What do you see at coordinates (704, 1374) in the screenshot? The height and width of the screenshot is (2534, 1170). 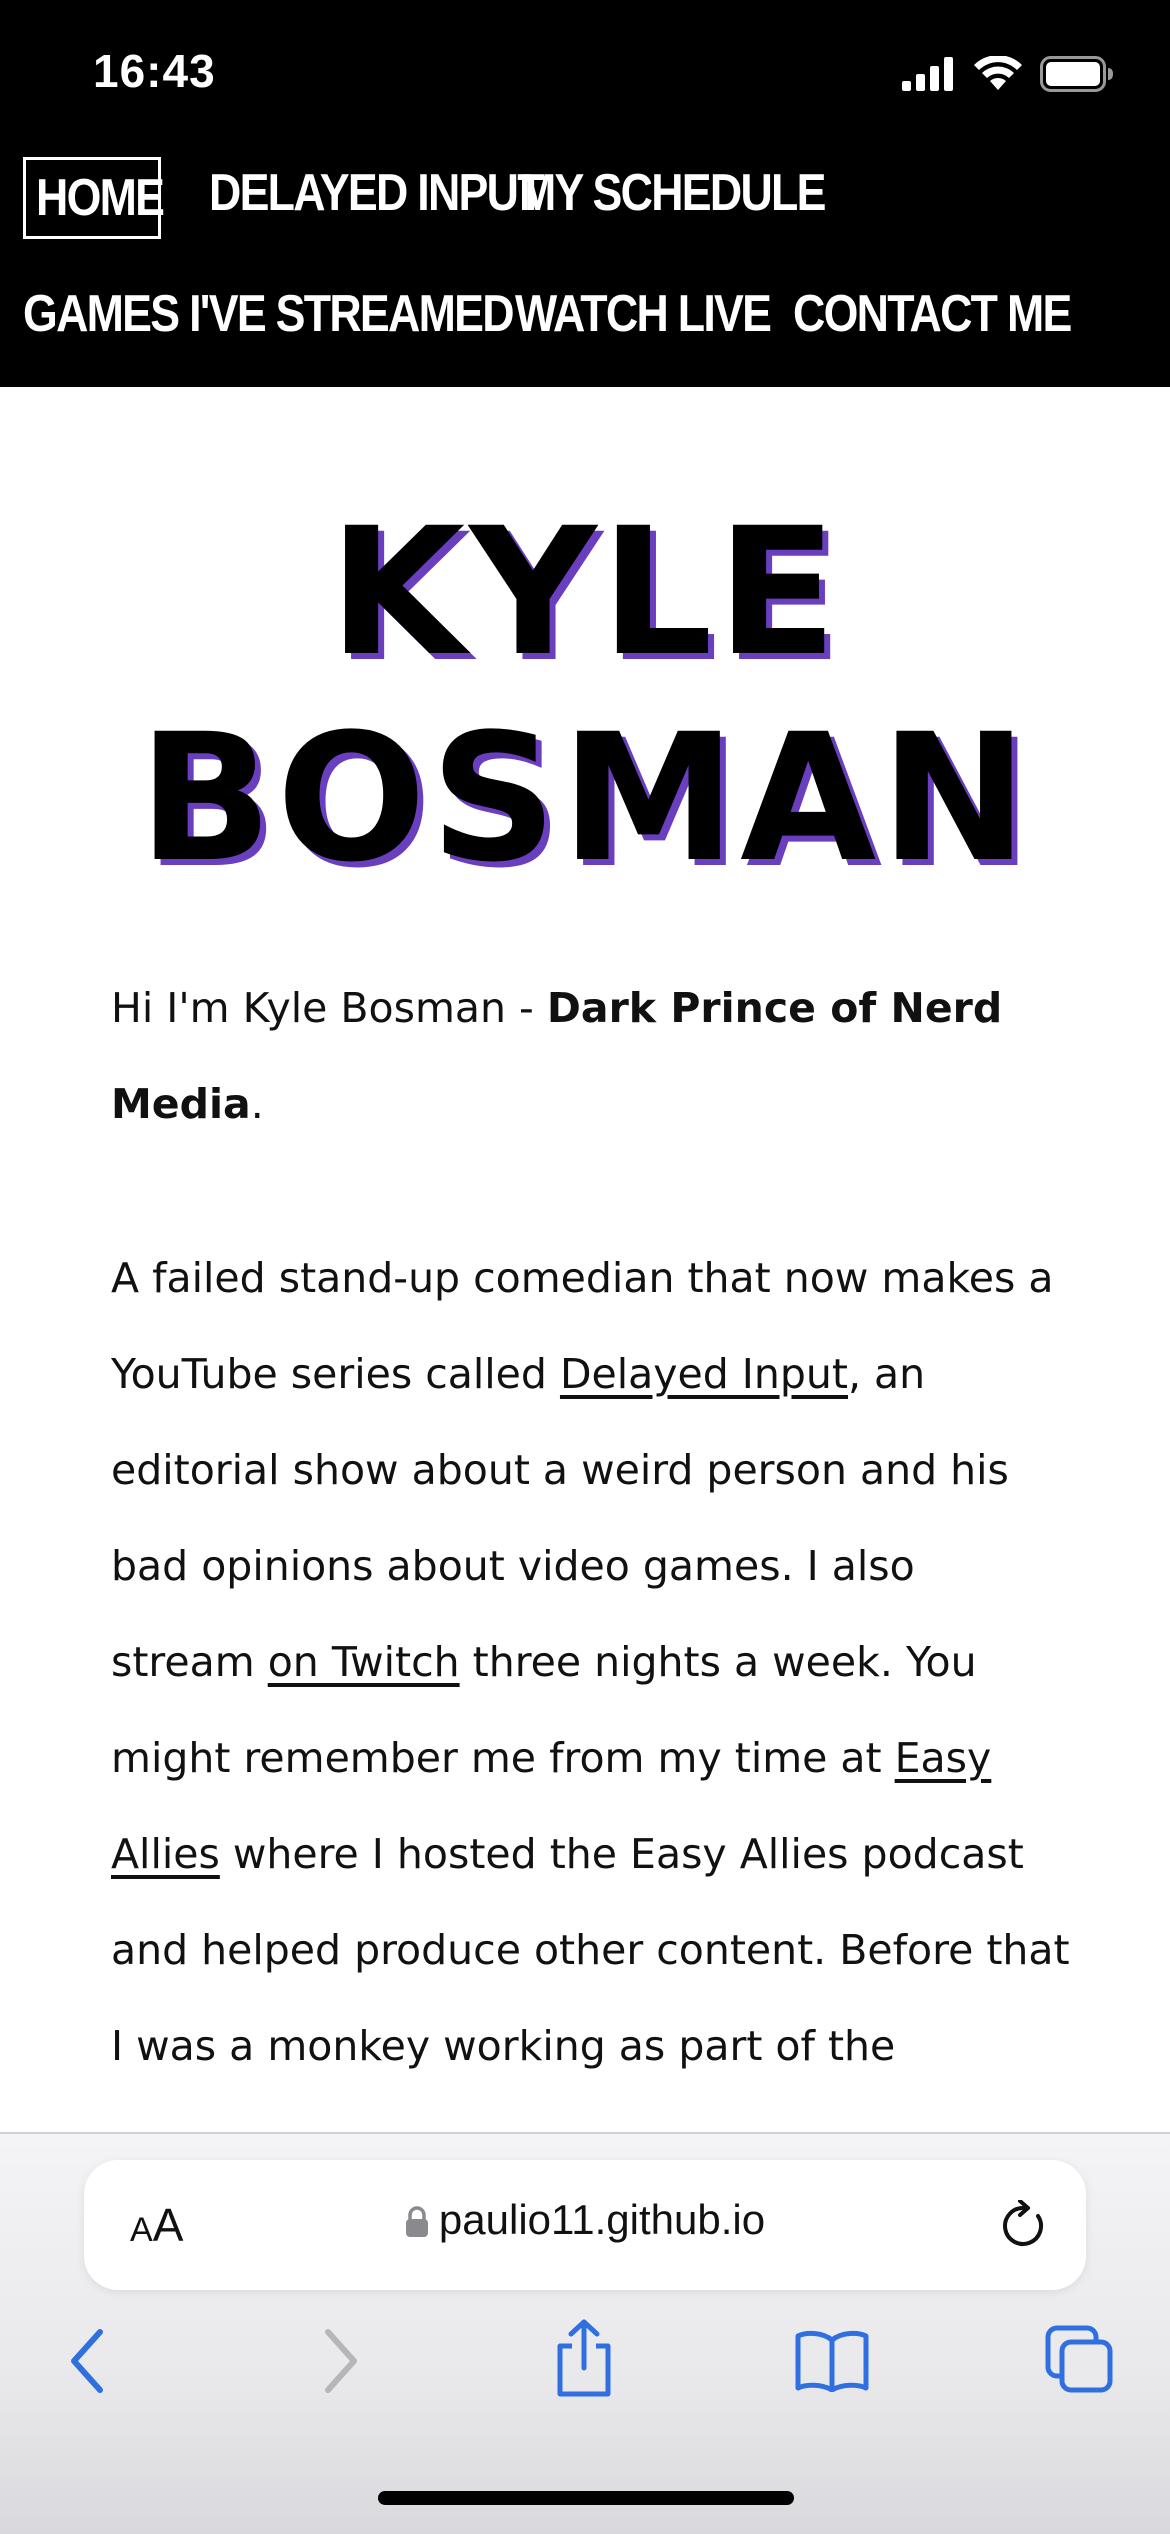 I see `delayed-input-link: Delayed Input` at bounding box center [704, 1374].